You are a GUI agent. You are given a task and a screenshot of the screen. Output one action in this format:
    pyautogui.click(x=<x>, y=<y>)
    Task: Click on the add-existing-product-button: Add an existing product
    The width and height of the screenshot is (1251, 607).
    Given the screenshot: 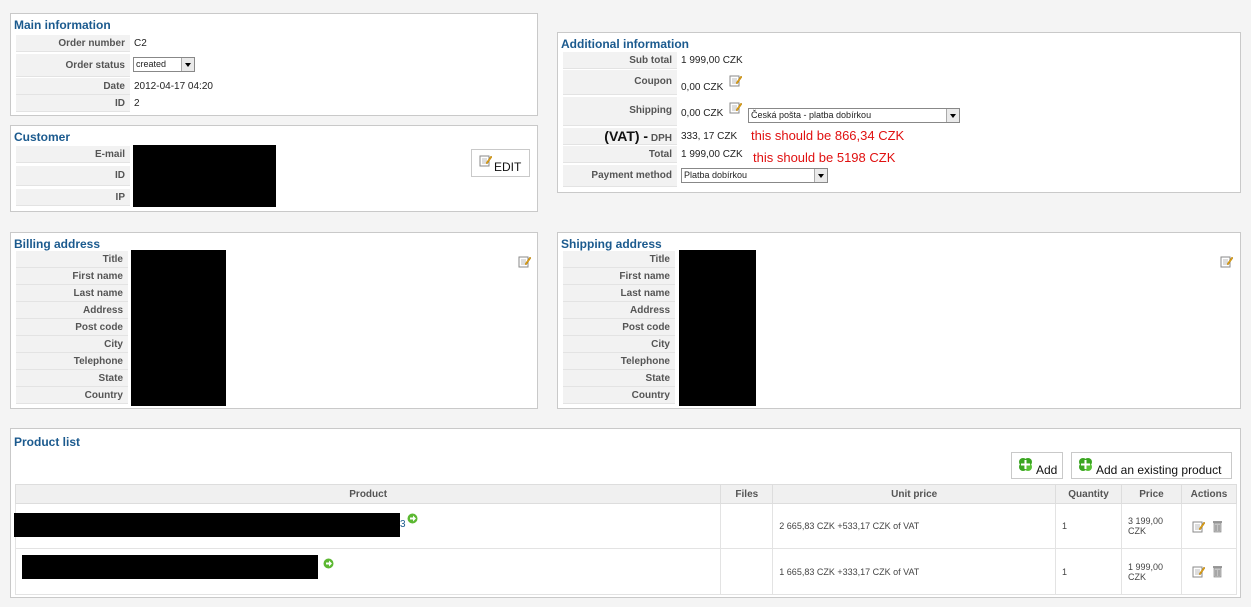 What is the action you would take?
    pyautogui.click(x=1151, y=465)
    